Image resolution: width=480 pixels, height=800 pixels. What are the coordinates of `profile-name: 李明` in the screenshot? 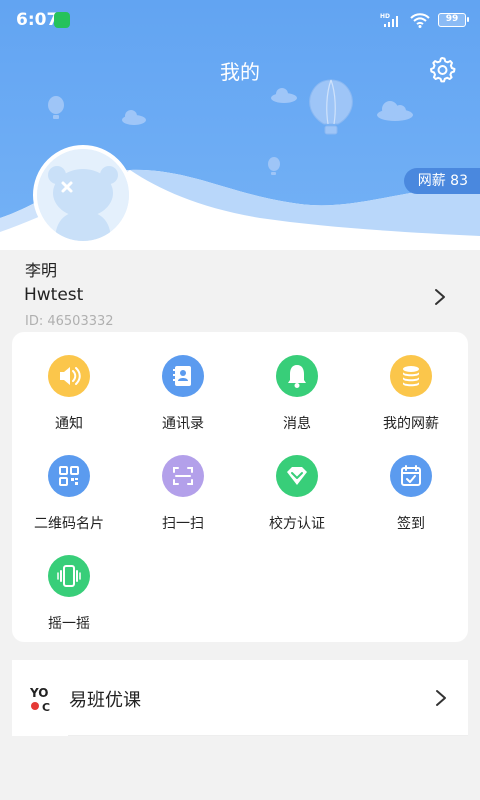 It's located at (41, 270).